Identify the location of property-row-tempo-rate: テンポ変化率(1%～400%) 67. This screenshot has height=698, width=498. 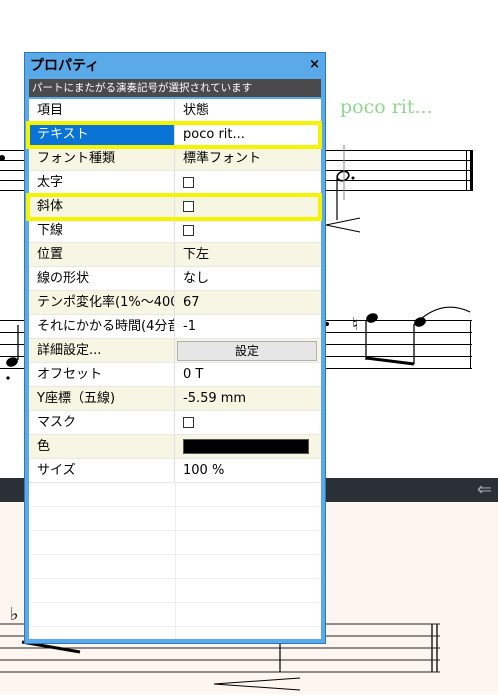
(175, 303).